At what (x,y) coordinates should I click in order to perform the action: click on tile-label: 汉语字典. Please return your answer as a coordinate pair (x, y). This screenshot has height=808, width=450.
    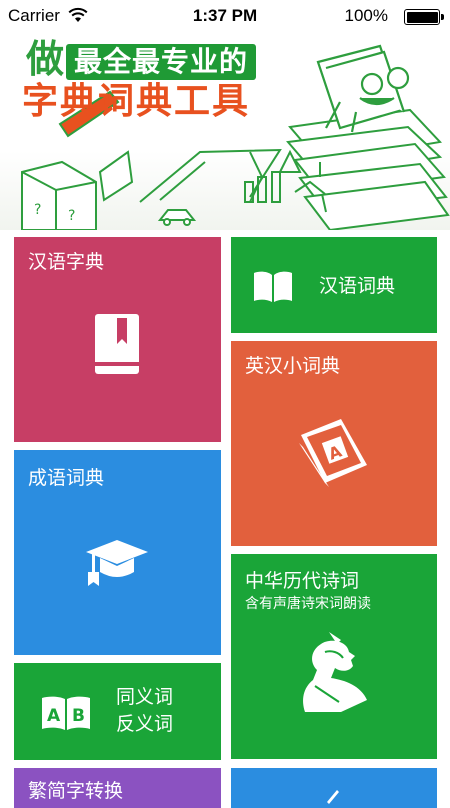
    Looking at the image, I should click on (66, 262).